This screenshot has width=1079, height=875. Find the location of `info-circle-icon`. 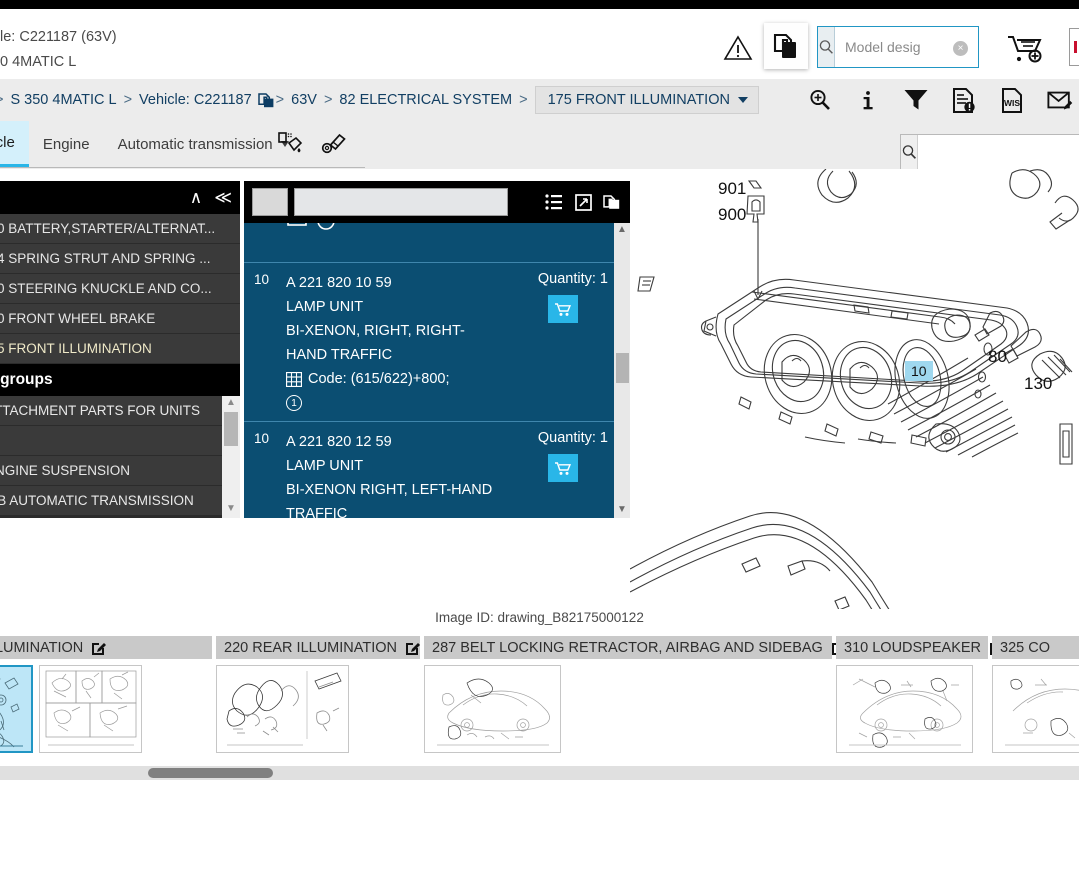

info-circle-icon is located at coordinates (326, 227).